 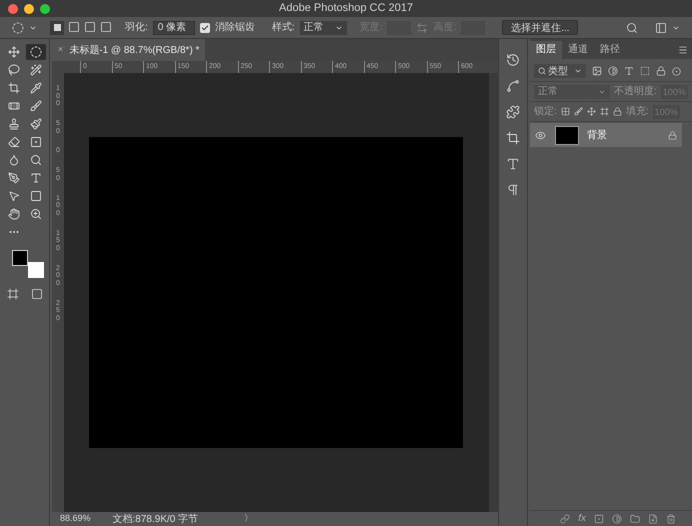 What do you see at coordinates (578, 71) in the screenshot?
I see `caret-icon` at bounding box center [578, 71].